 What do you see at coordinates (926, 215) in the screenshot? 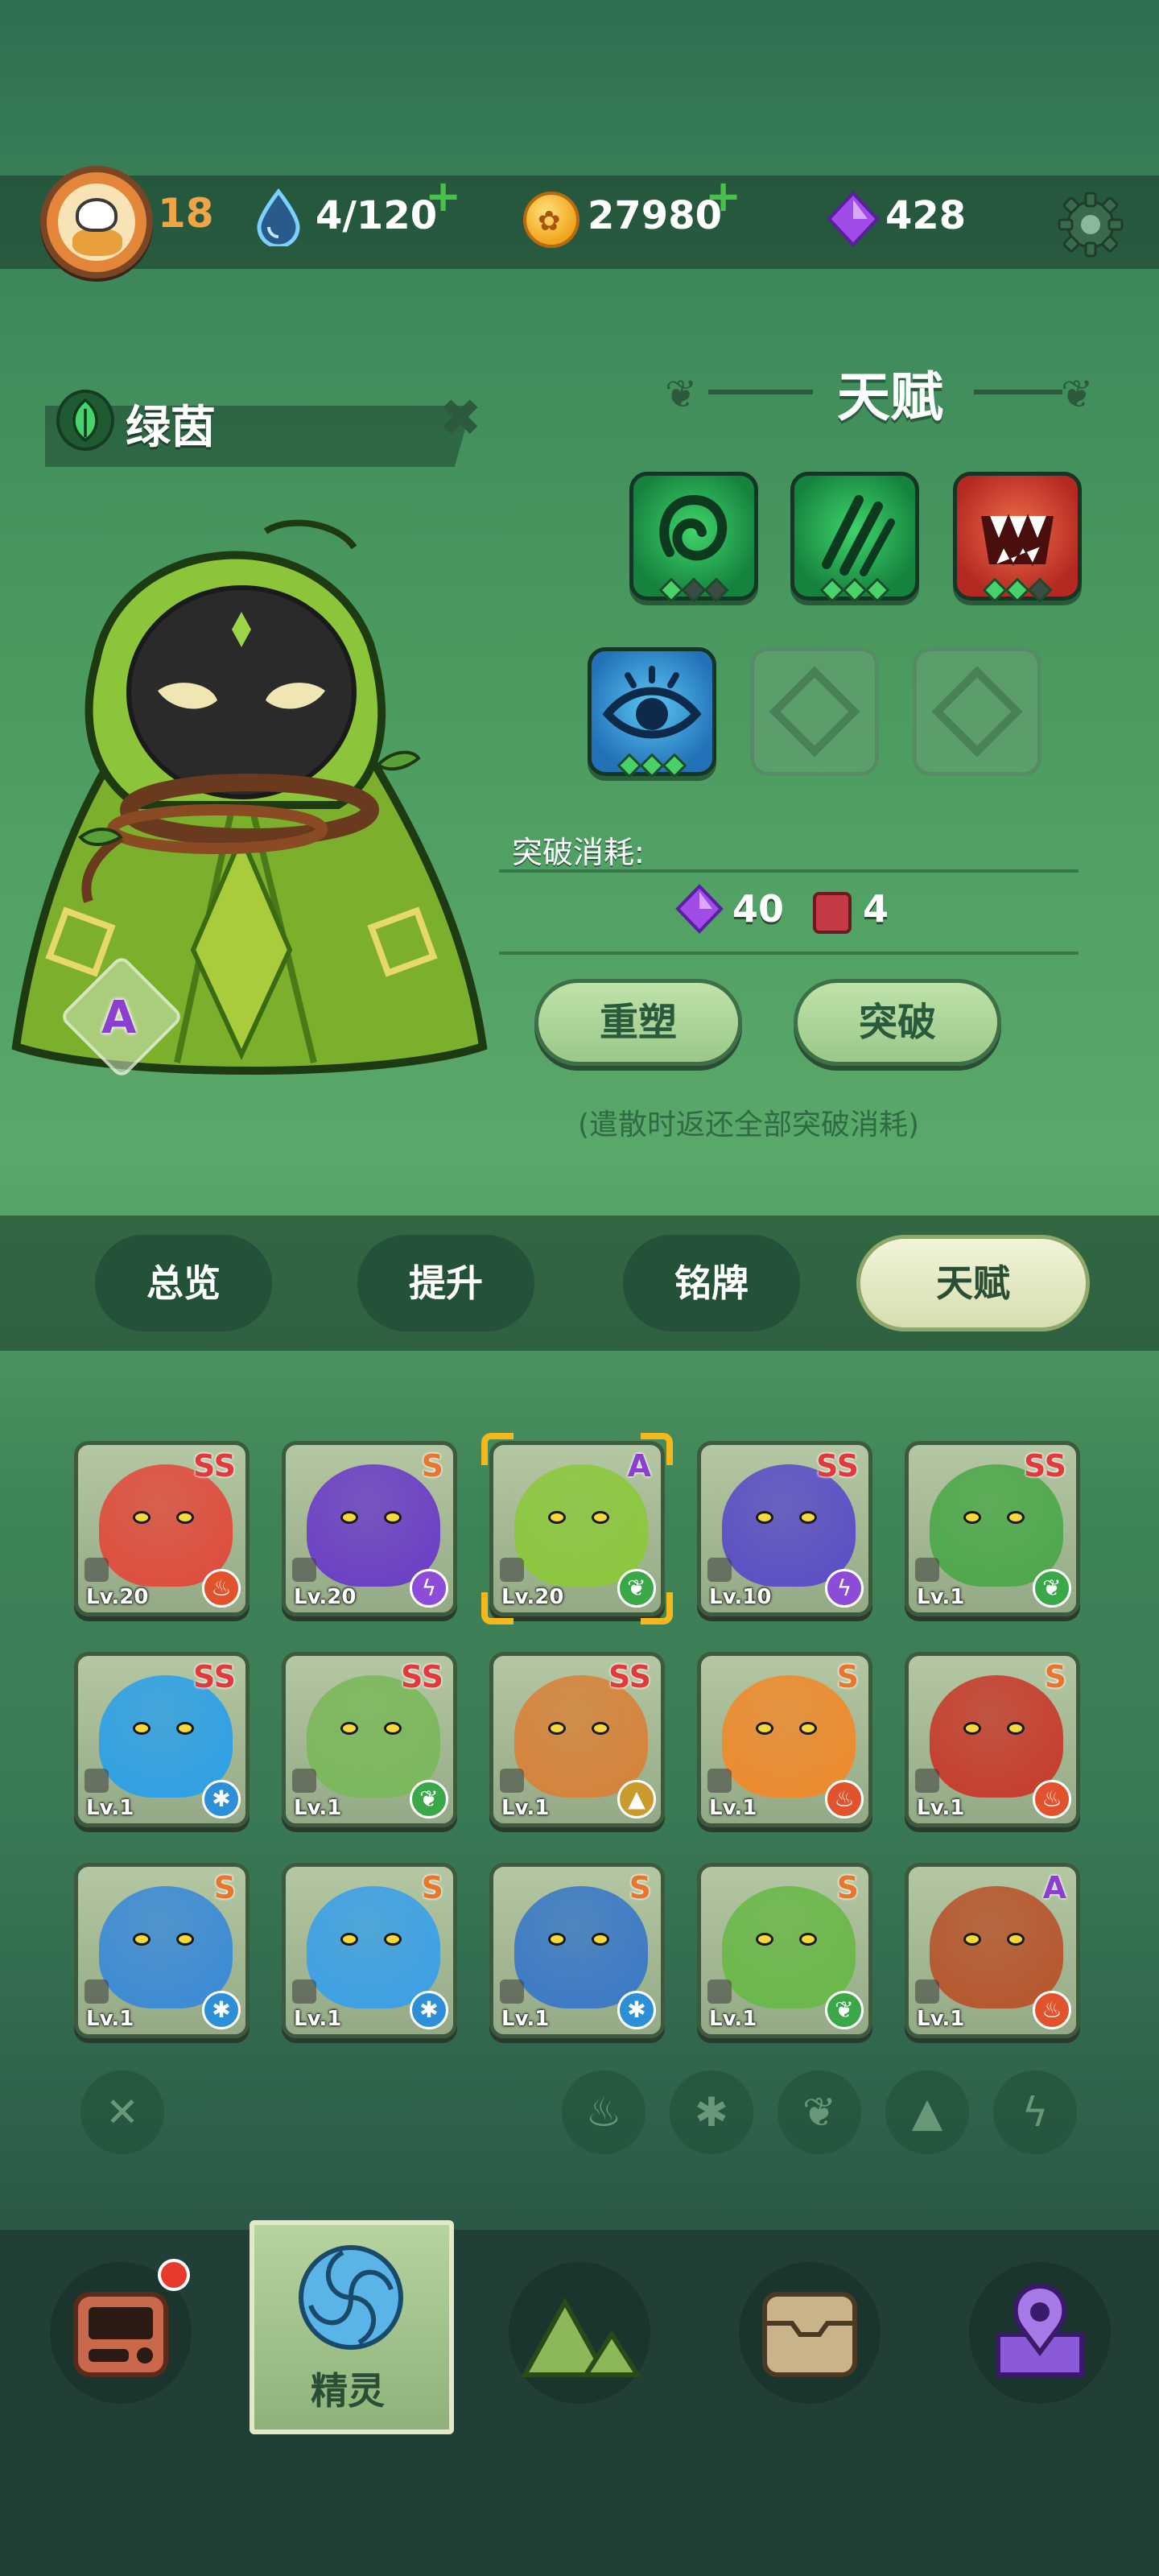
I see `gem-value: 428` at bounding box center [926, 215].